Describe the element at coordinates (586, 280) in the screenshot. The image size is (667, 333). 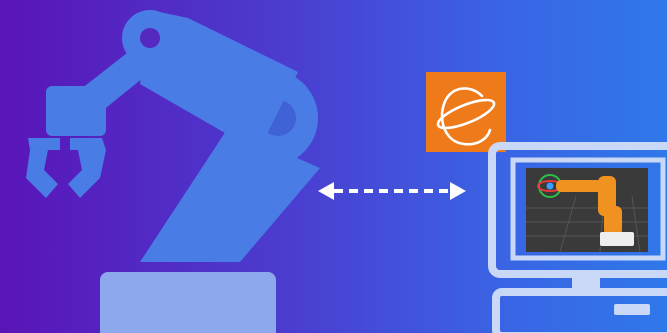
I see `monitor-stand` at that location.